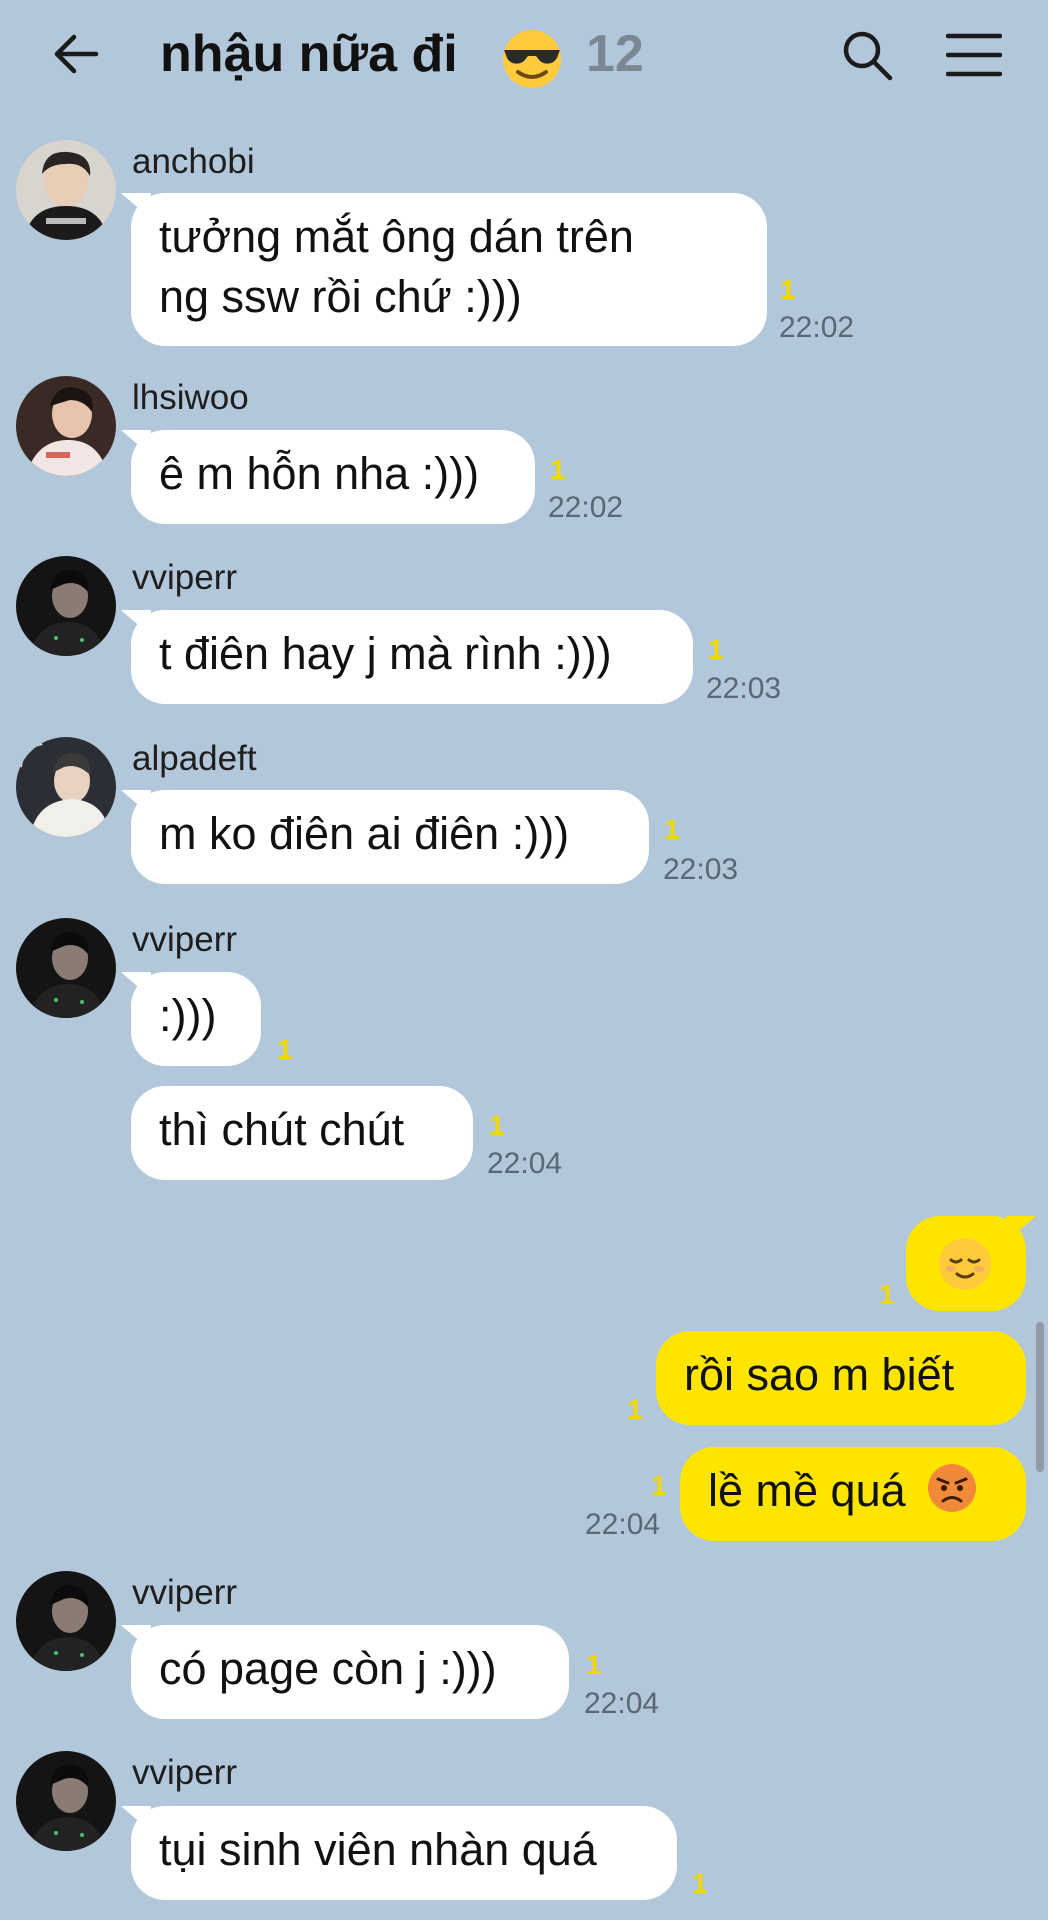  Describe the element at coordinates (385, 653) in the screenshot. I see `message-text: t điên hay j mà rình :)))` at that location.